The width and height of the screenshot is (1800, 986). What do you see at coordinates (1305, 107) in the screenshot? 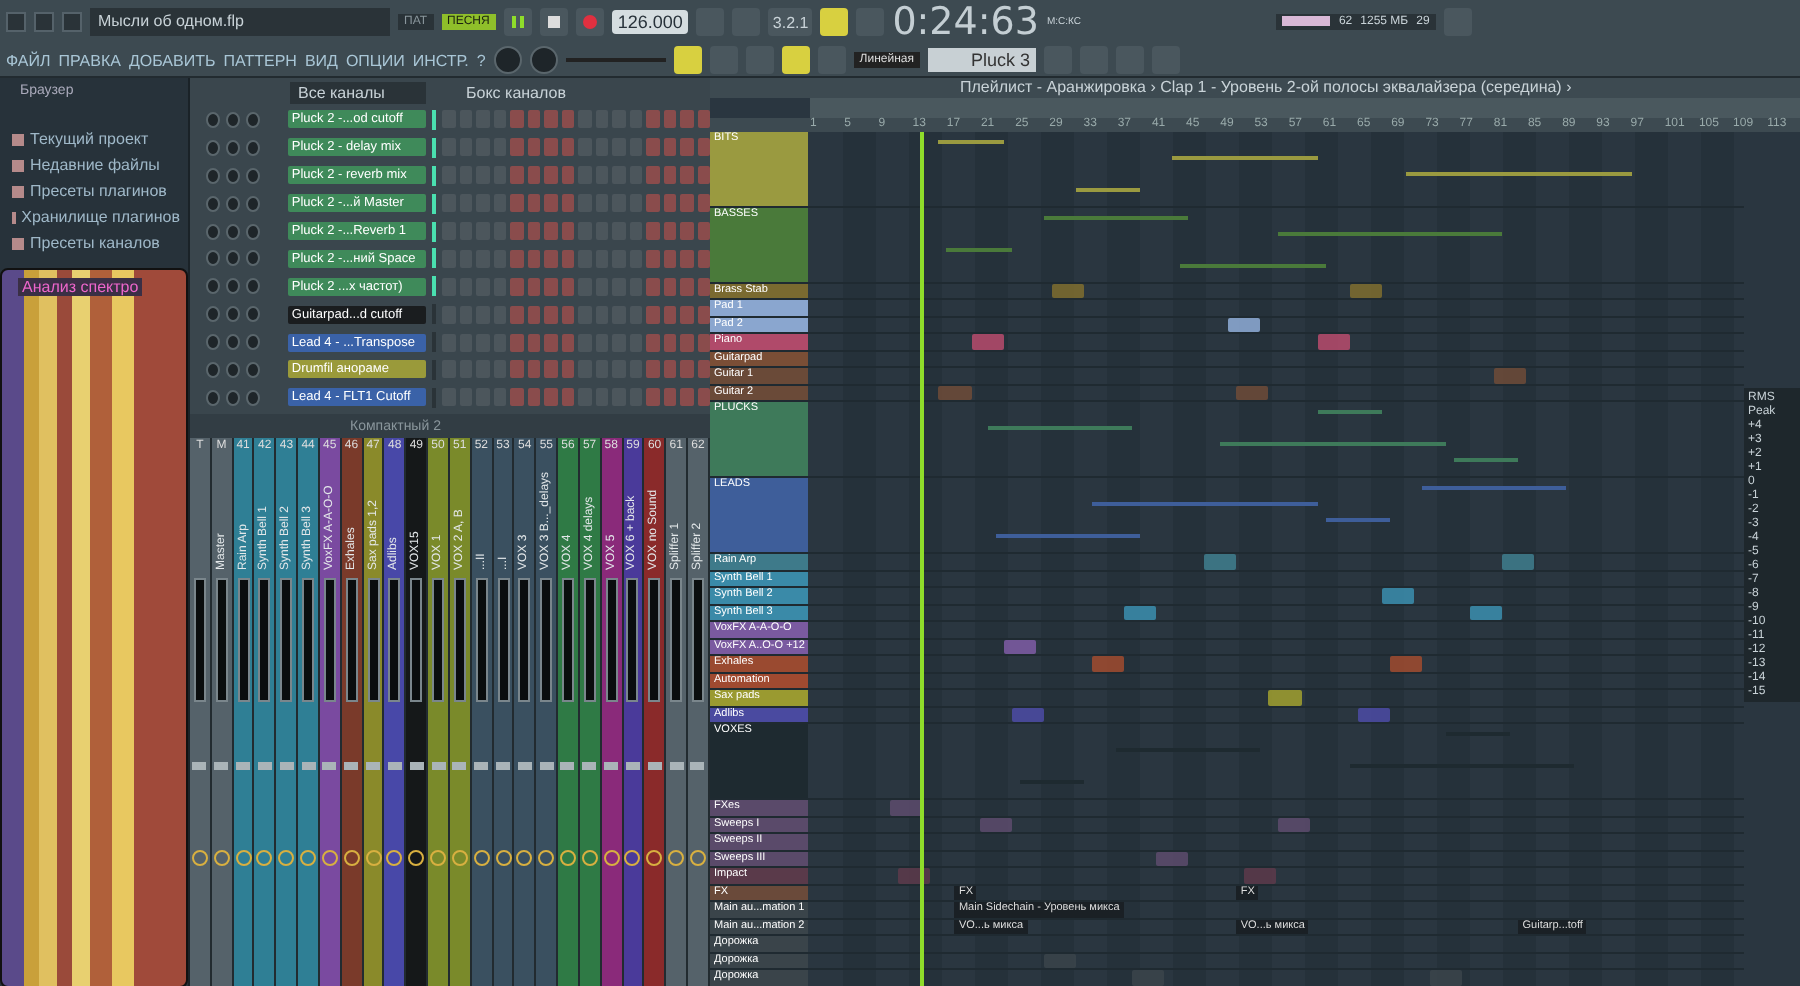
I see `overview-drawing` at bounding box center [1305, 107].